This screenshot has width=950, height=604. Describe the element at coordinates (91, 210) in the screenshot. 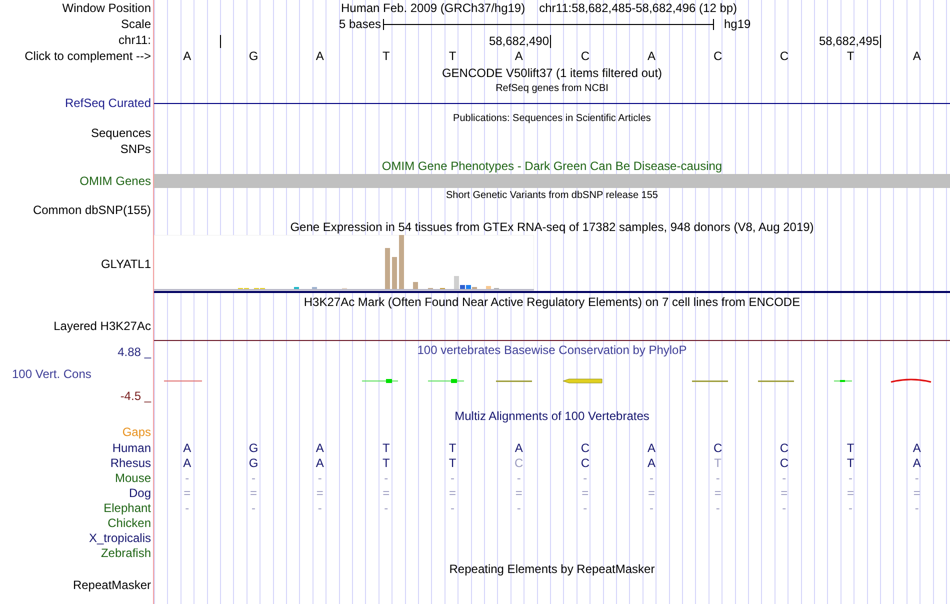

I see `track-label: Common dbSNP(155)` at that location.